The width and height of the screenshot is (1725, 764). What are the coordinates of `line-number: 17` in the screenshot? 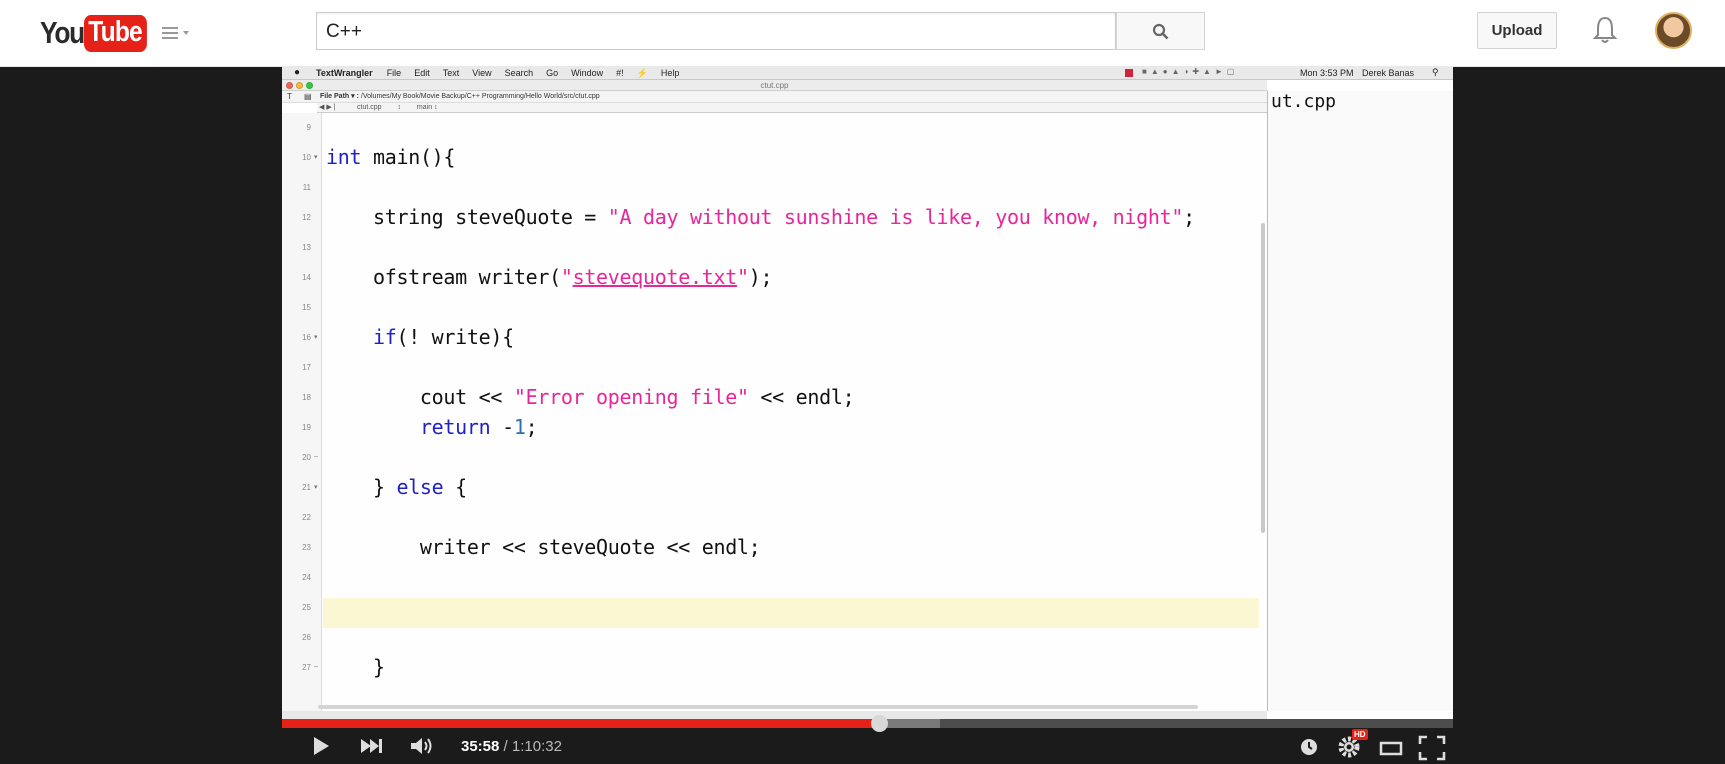 It's located at (306, 367).